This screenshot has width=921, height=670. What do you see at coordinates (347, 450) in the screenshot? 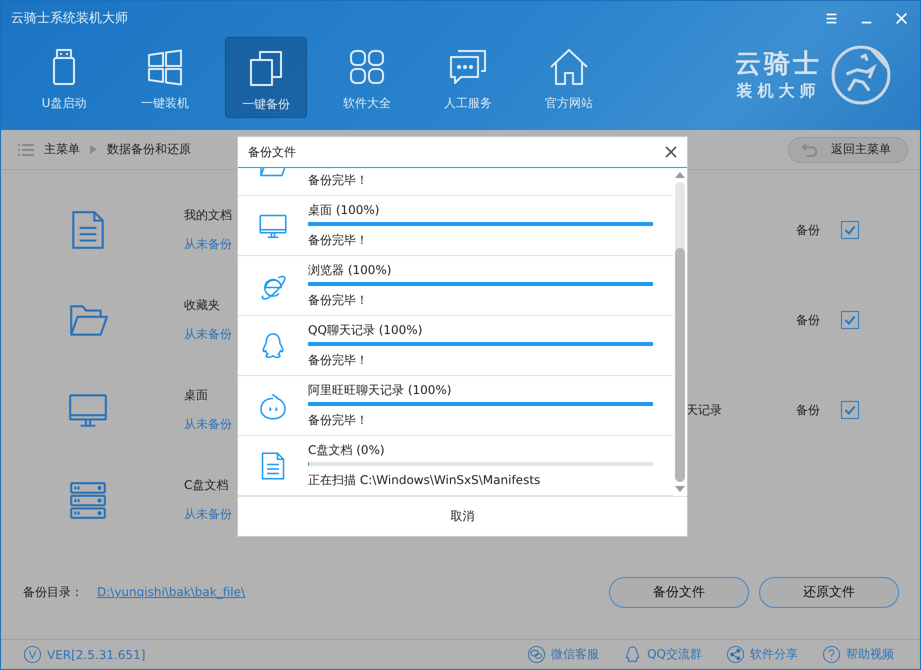
I see `item-name: C盘文档 (0%)` at bounding box center [347, 450].